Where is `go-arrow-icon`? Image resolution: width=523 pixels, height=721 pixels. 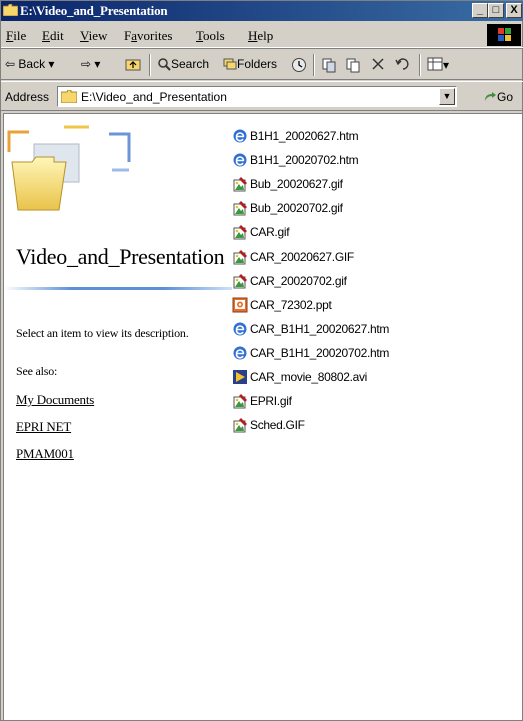
go-arrow-icon is located at coordinates (490, 96).